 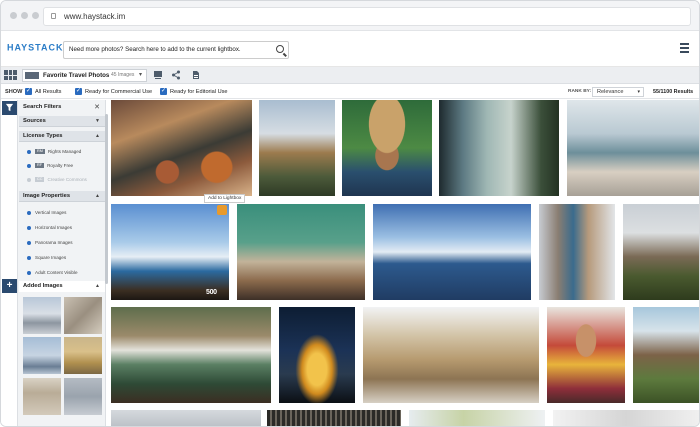 I want to click on editorial-use-checkbox: ✓, so click(x=163, y=91).